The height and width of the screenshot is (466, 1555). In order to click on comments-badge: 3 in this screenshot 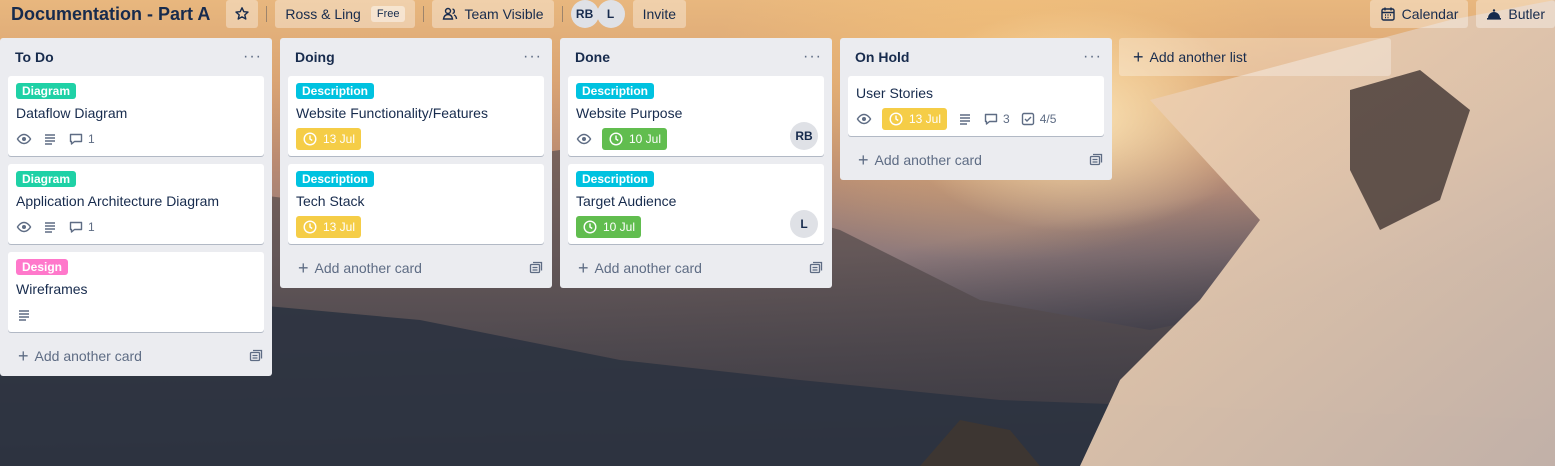, I will do `click(996, 119)`.